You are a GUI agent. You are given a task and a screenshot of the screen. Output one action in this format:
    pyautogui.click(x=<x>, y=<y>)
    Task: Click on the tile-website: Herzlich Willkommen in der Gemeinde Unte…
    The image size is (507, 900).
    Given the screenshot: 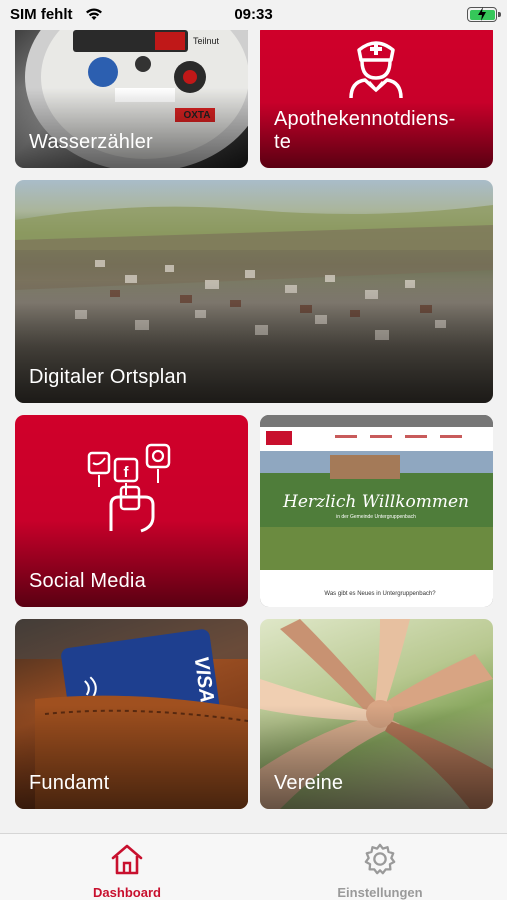 What is the action you would take?
    pyautogui.click(x=376, y=511)
    